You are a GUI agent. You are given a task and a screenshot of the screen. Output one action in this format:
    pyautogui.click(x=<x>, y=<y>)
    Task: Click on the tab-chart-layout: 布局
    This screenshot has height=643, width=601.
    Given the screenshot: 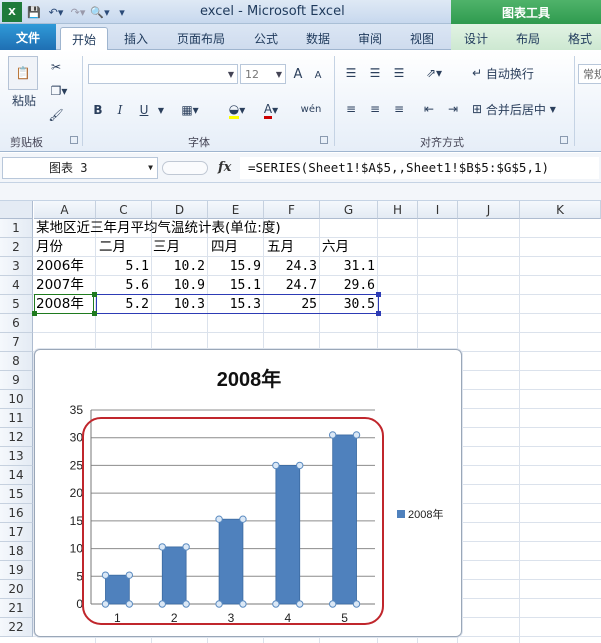 What is the action you would take?
    pyautogui.click(x=528, y=38)
    